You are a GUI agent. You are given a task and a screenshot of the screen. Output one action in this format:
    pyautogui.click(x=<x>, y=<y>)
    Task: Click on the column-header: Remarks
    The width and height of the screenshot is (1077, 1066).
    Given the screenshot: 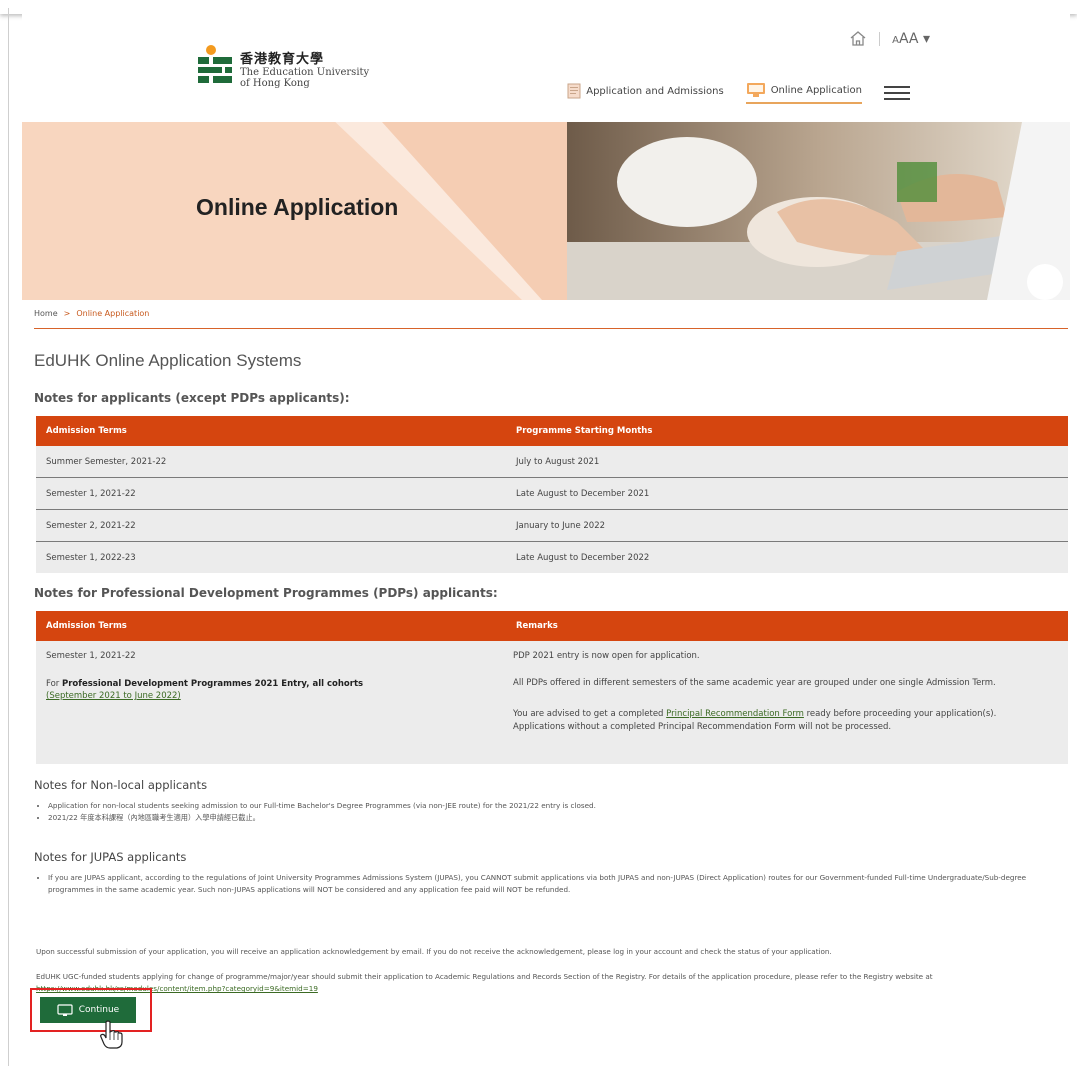 What is the action you would take?
    pyautogui.click(x=787, y=626)
    